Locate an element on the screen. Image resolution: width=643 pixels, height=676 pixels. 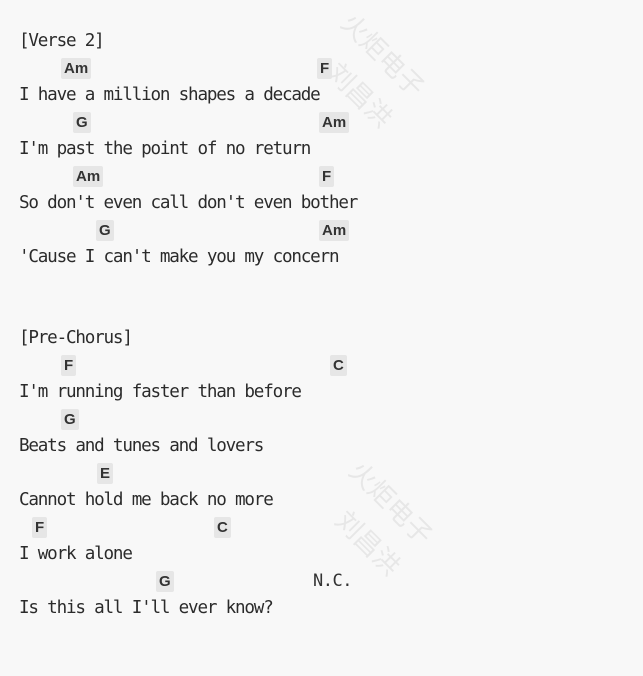
section-header-verse-2: [Verse 2] is located at coordinates (62, 41).